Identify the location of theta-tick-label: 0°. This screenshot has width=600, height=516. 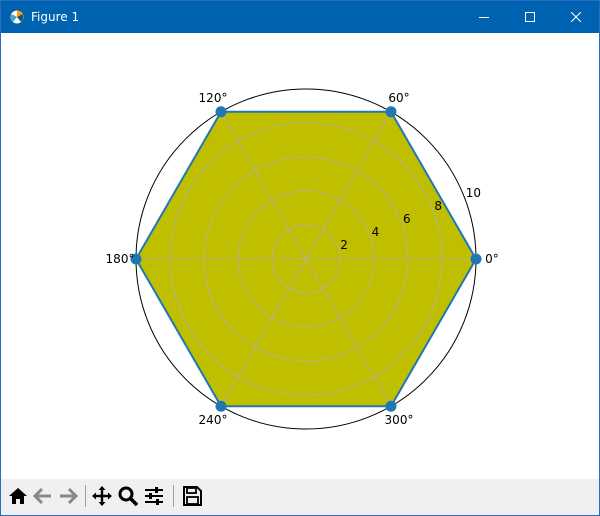
(492, 259).